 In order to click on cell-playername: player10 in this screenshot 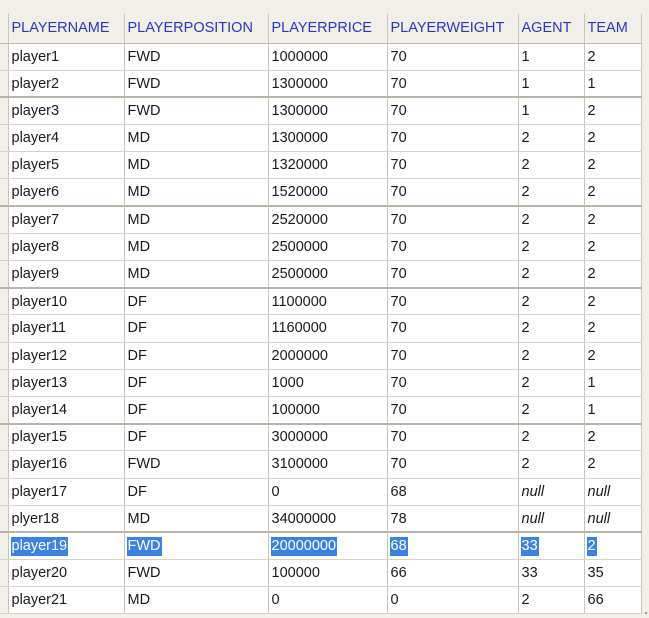, I will do `click(66, 301)`.